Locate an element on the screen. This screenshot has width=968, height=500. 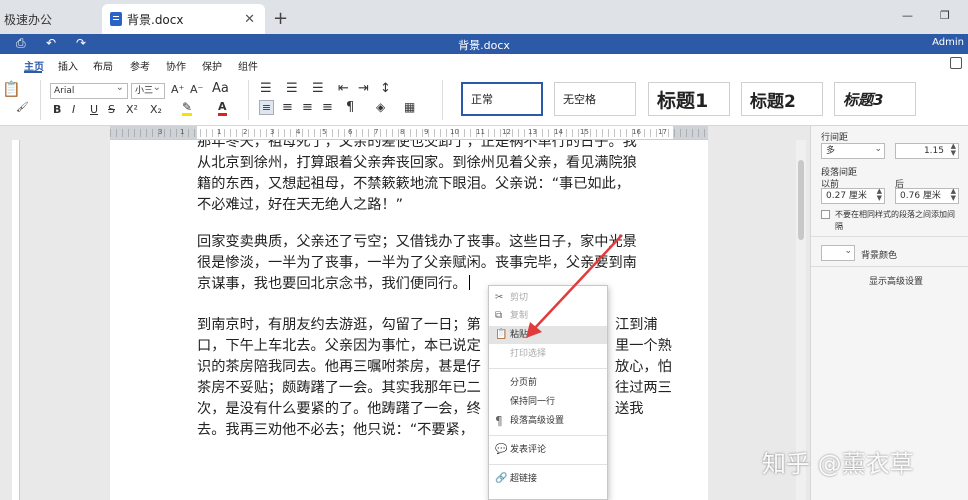
background-color-label: 背景颜色 is located at coordinates (879, 256).